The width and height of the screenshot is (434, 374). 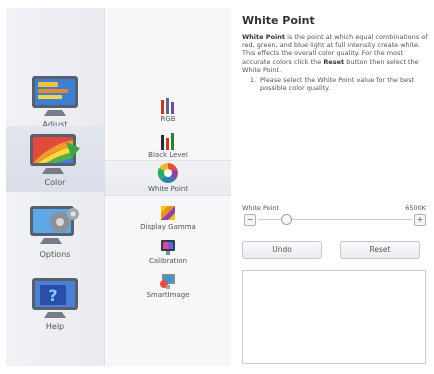 I want to click on subitem-label: SmartImage, so click(x=168, y=295).